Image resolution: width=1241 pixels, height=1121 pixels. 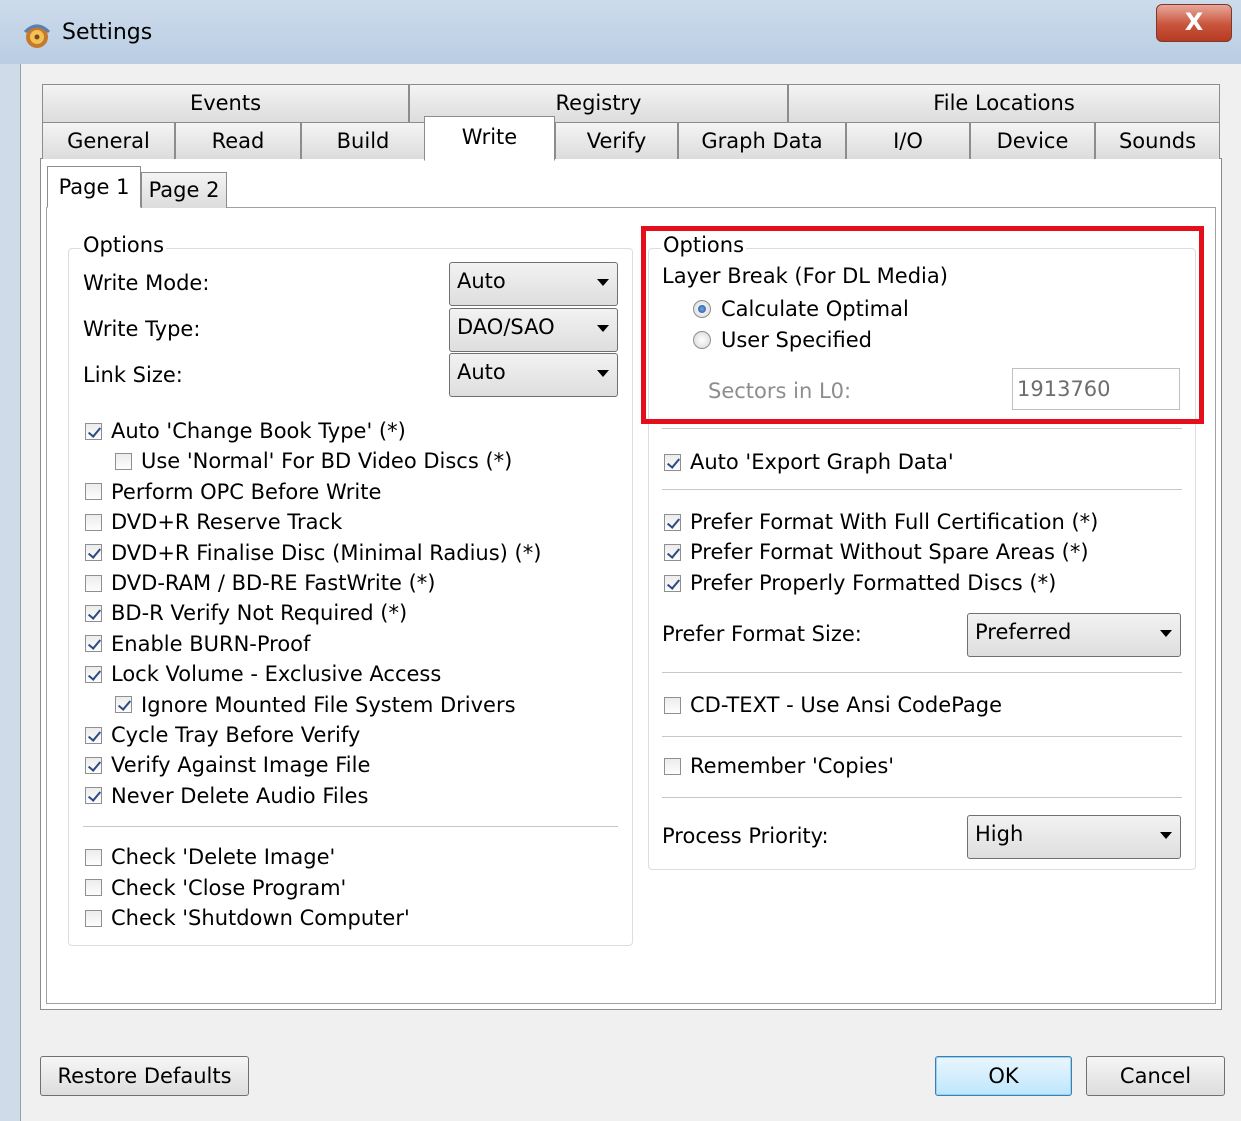 What do you see at coordinates (620, 32) in the screenshot?
I see `title-bar` at bounding box center [620, 32].